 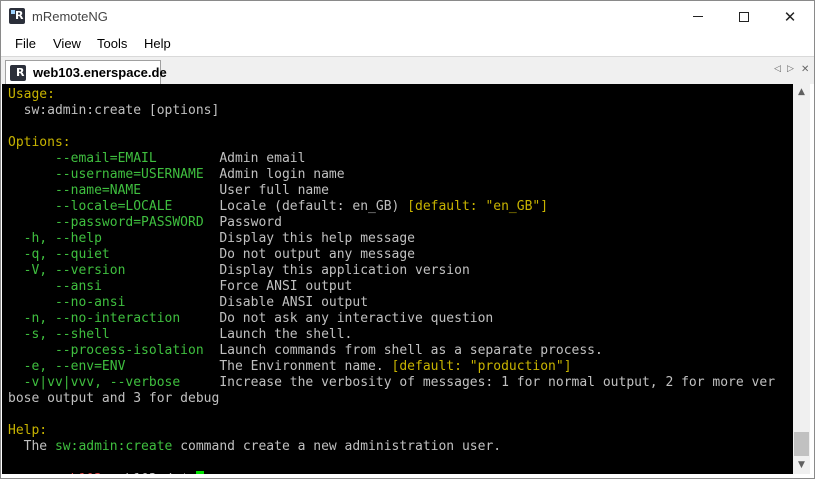 What do you see at coordinates (31, 446) in the screenshot?
I see `terminal-text: The` at bounding box center [31, 446].